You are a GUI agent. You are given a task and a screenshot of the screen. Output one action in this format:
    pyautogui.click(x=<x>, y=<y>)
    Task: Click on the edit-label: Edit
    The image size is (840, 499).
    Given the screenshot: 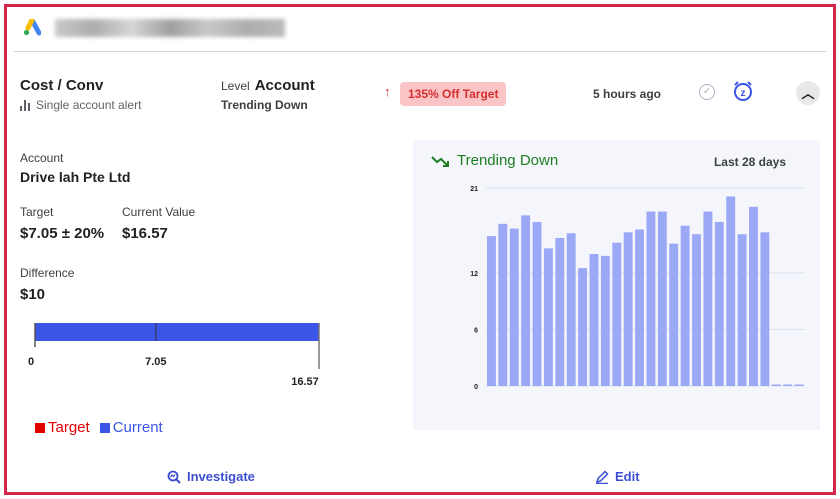 What is the action you would take?
    pyautogui.click(x=627, y=476)
    